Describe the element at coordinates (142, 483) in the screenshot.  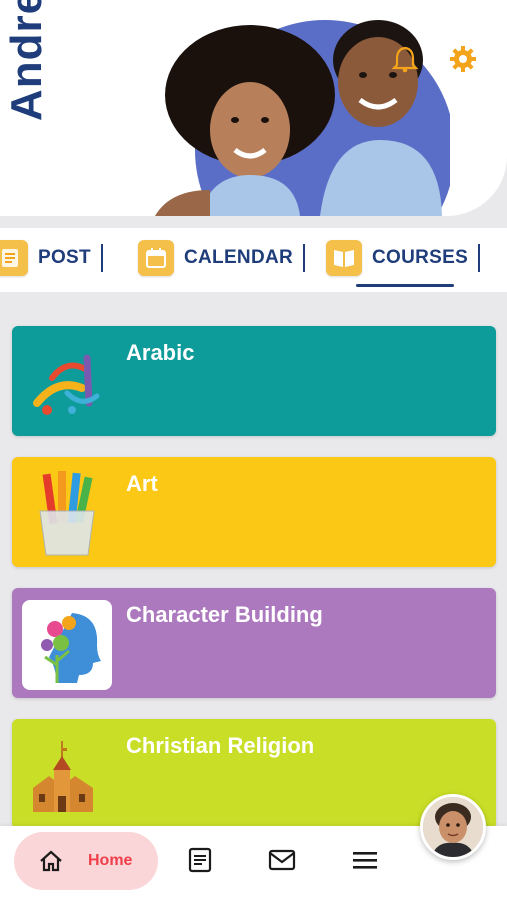
I see `course-title: Art` at that location.